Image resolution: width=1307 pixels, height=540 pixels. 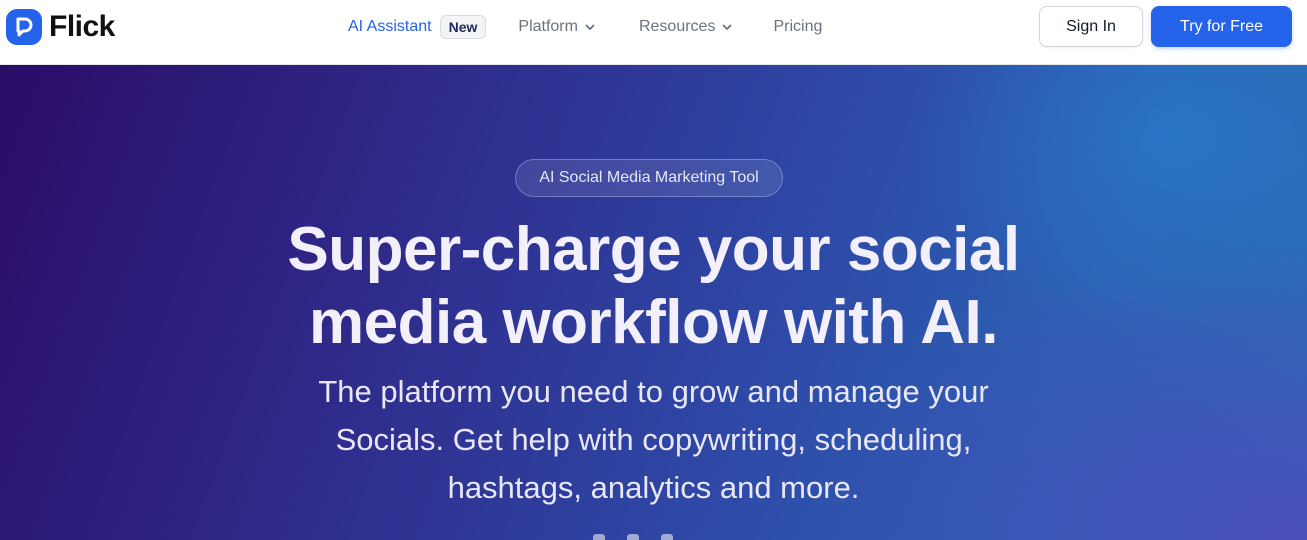 What do you see at coordinates (548, 26) in the screenshot?
I see `nav-platform-label: Platform` at bounding box center [548, 26].